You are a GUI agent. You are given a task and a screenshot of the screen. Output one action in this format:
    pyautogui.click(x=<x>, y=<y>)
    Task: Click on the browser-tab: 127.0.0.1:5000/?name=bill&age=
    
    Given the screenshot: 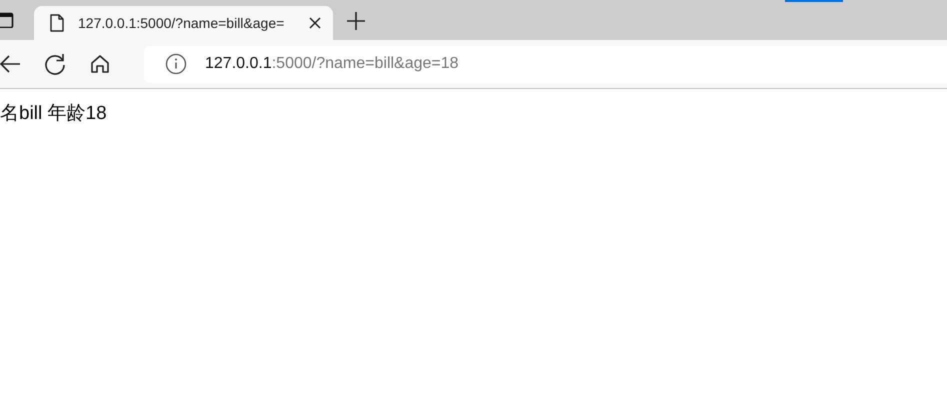 What is the action you would take?
    pyautogui.click(x=183, y=23)
    